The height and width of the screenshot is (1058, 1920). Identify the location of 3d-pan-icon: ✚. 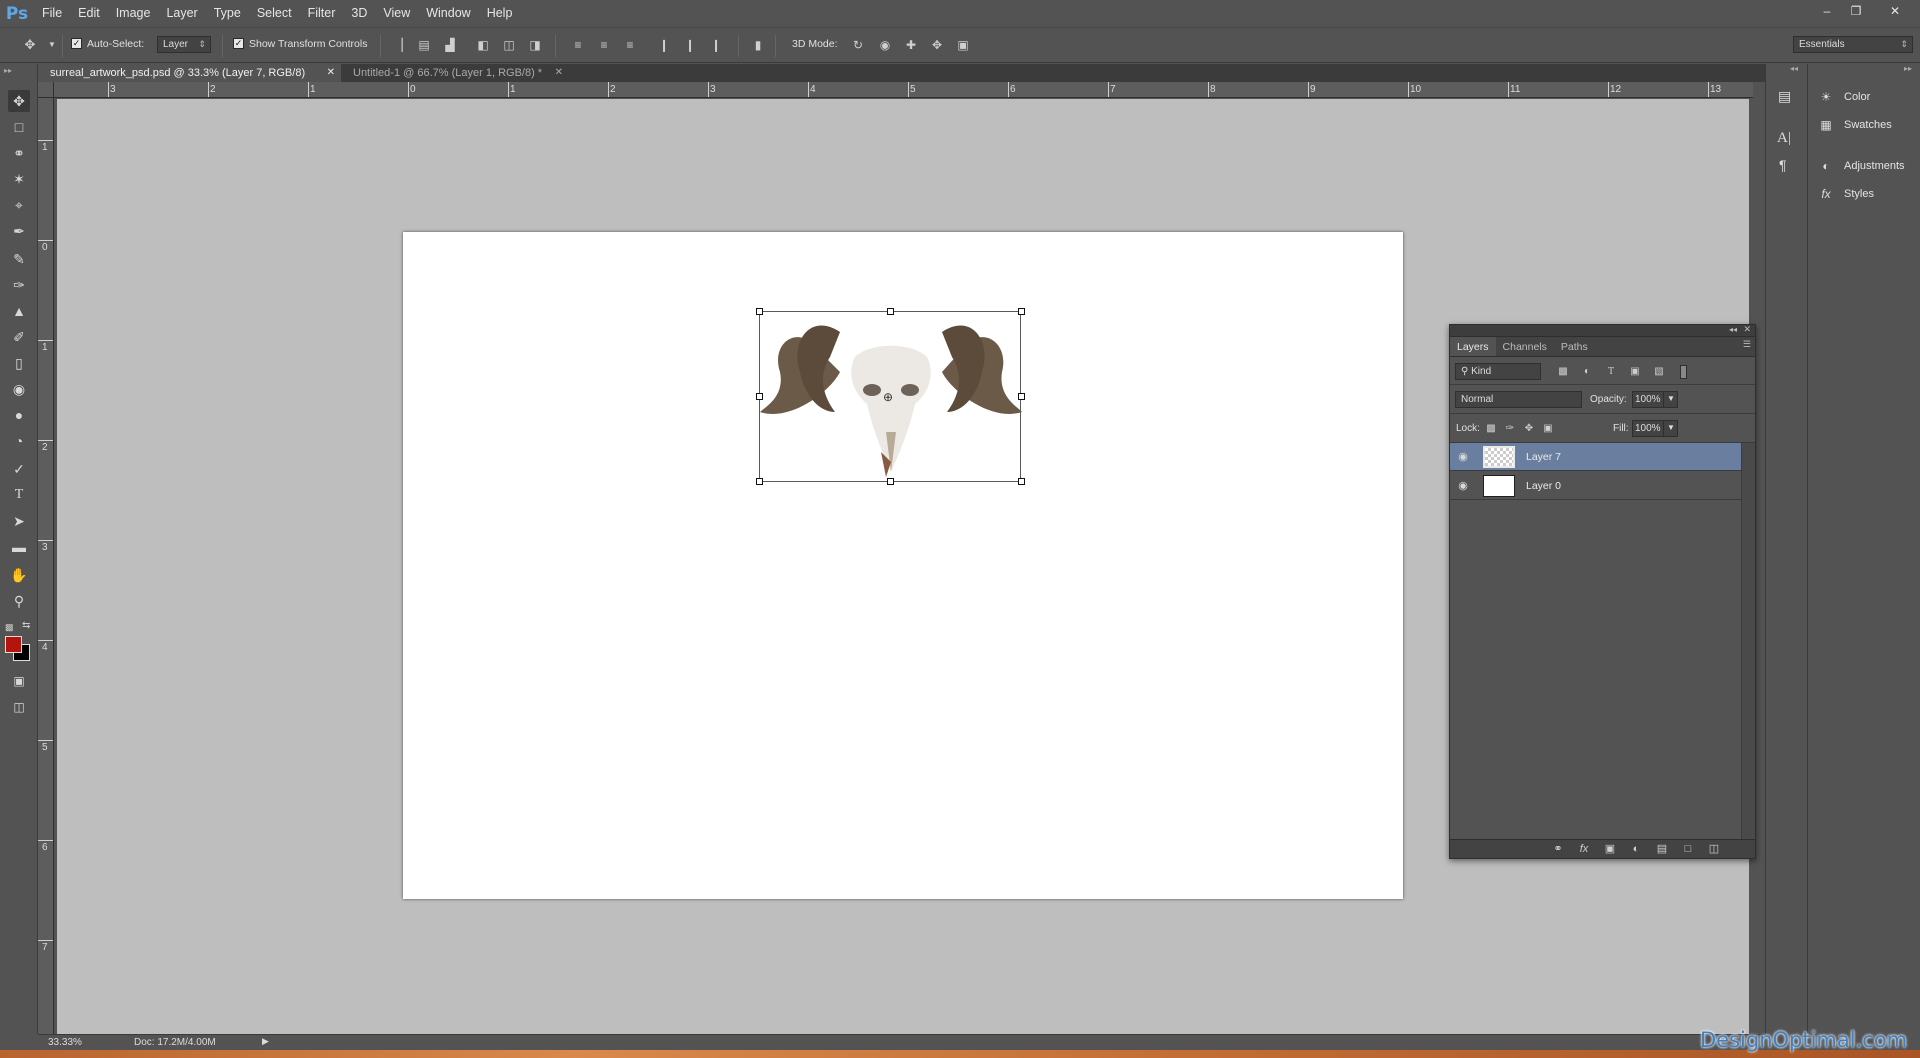
(911, 45).